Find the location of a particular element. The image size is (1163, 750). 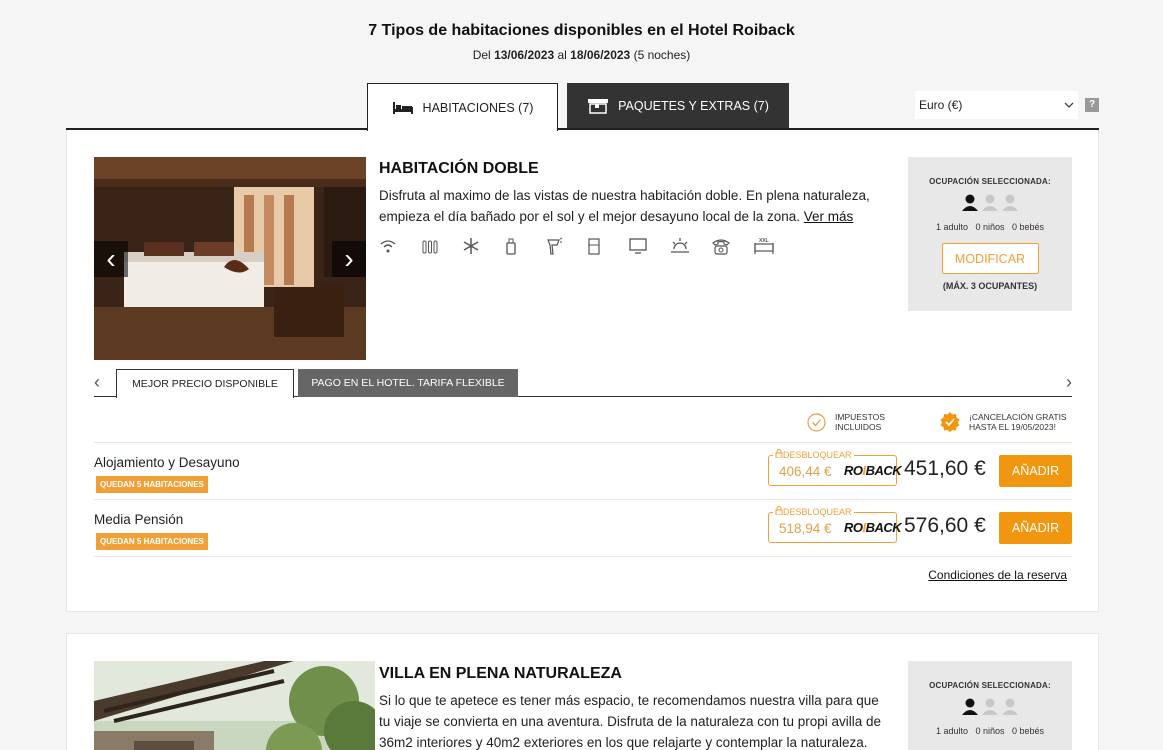

wifi-icon is located at coordinates (400, 246).